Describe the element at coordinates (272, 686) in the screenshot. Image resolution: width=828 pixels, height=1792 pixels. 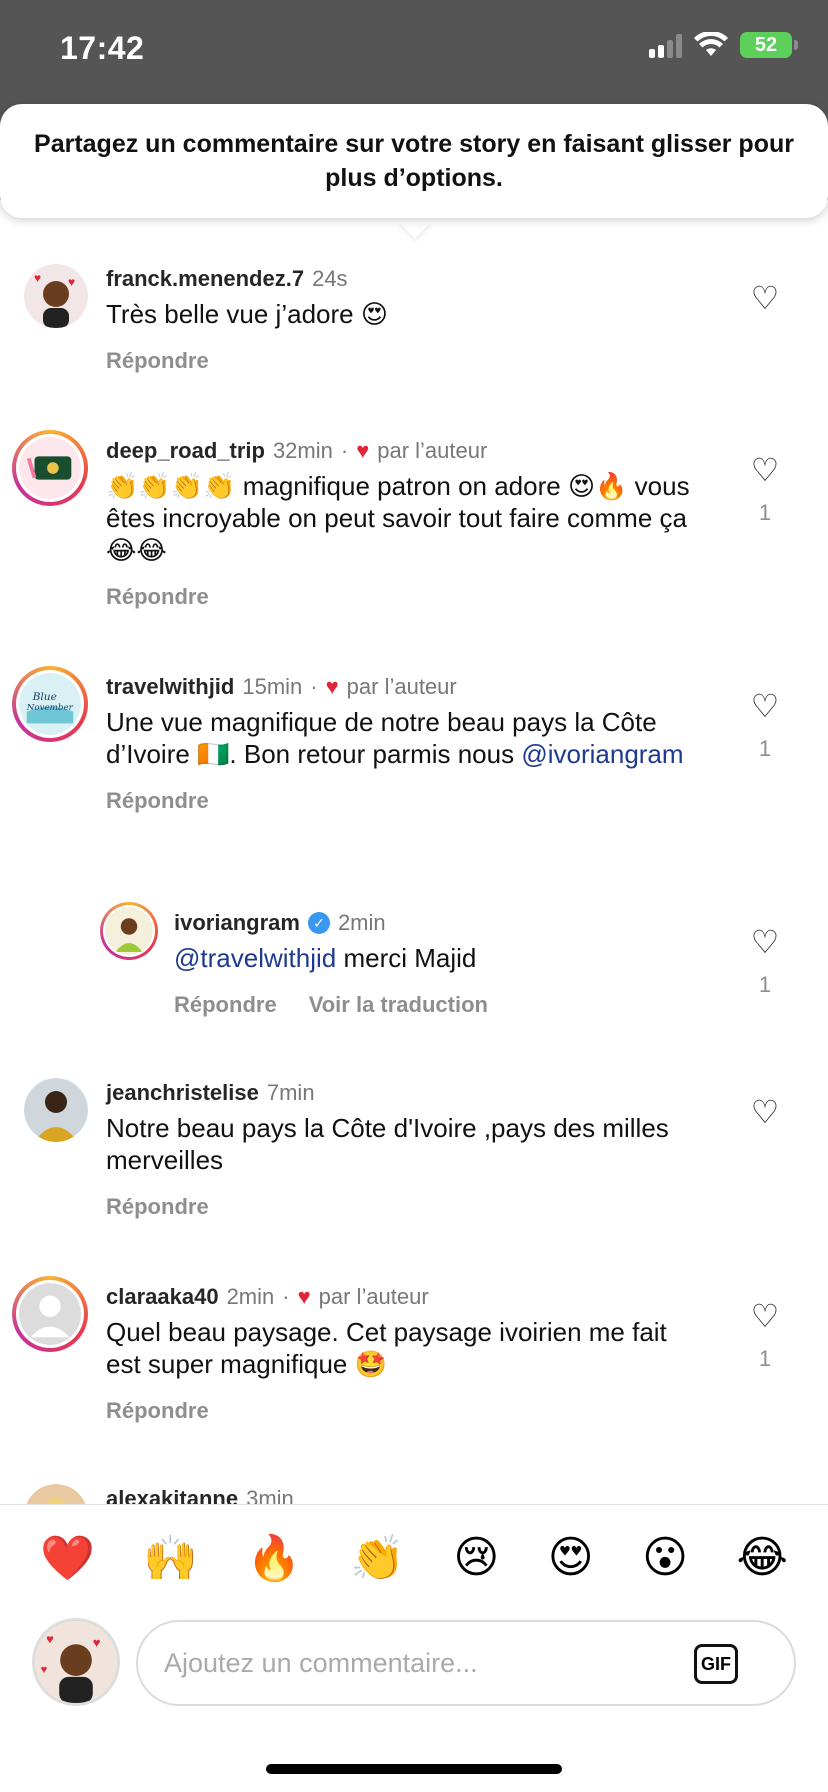
I see `comment-time: 15min` at that location.